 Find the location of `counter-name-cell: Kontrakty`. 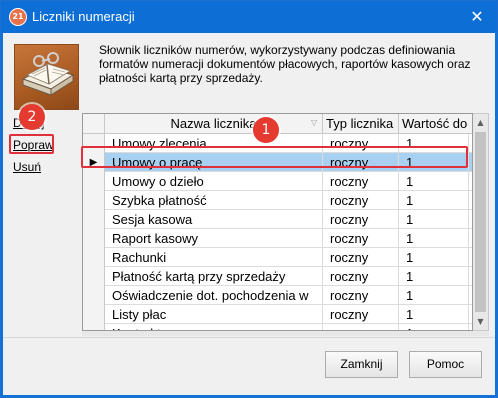

counter-name-cell: Kontrakty is located at coordinates (214, 327).